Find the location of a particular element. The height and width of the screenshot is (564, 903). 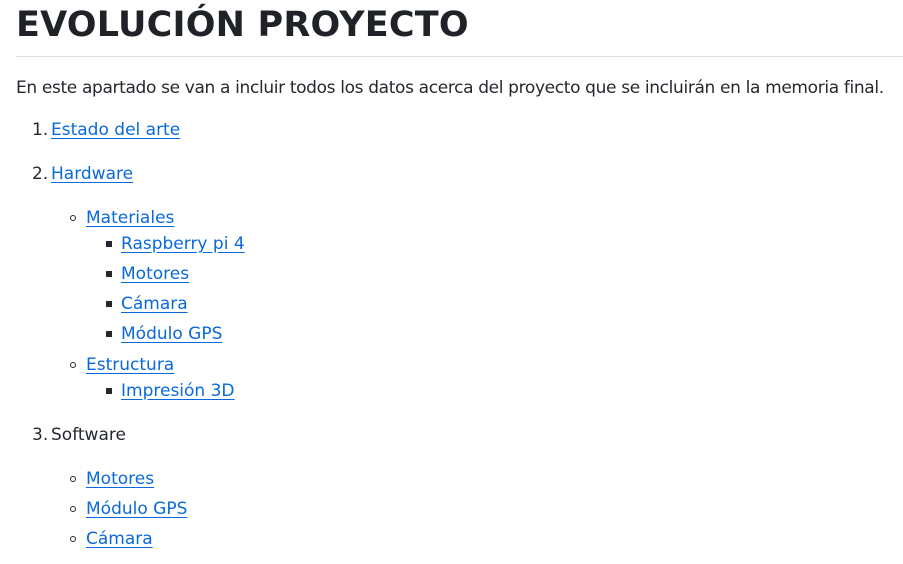

link-estado-del-arte: Estado del arte is located at coordinates (115, 130).